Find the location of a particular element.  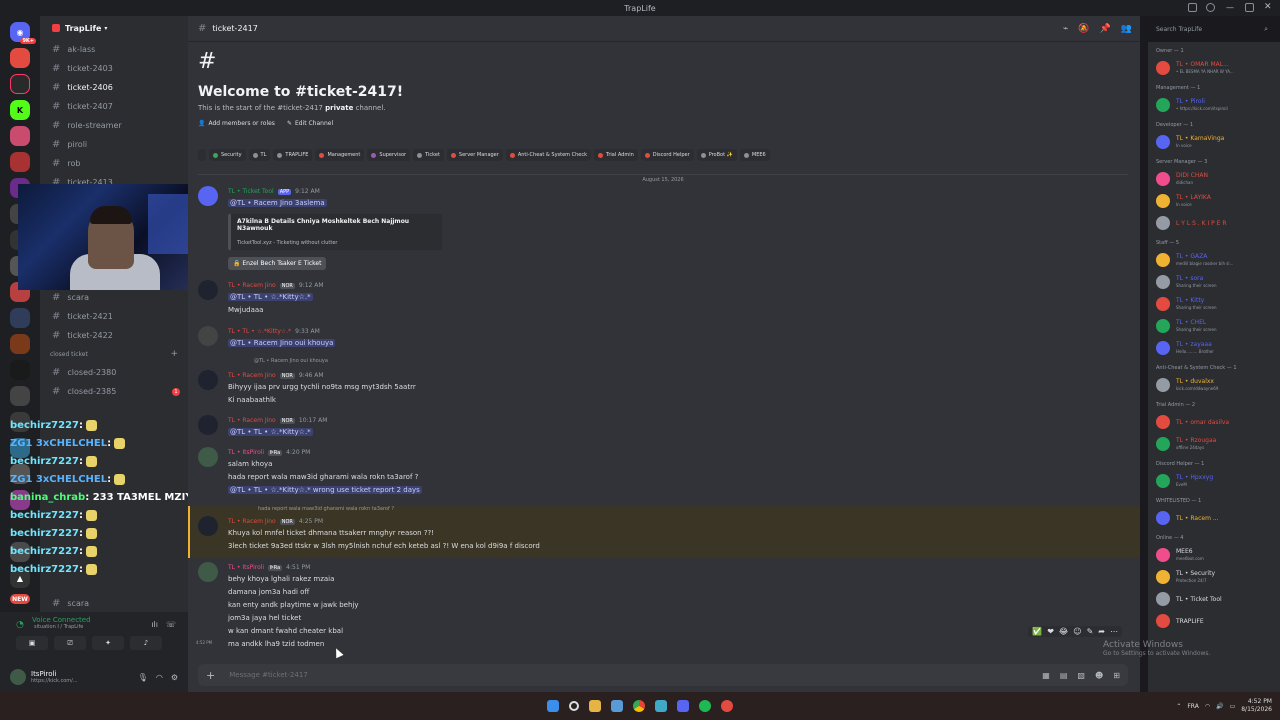

chevron-up-icon: ⌃ is located at coordinates (1178, 706).